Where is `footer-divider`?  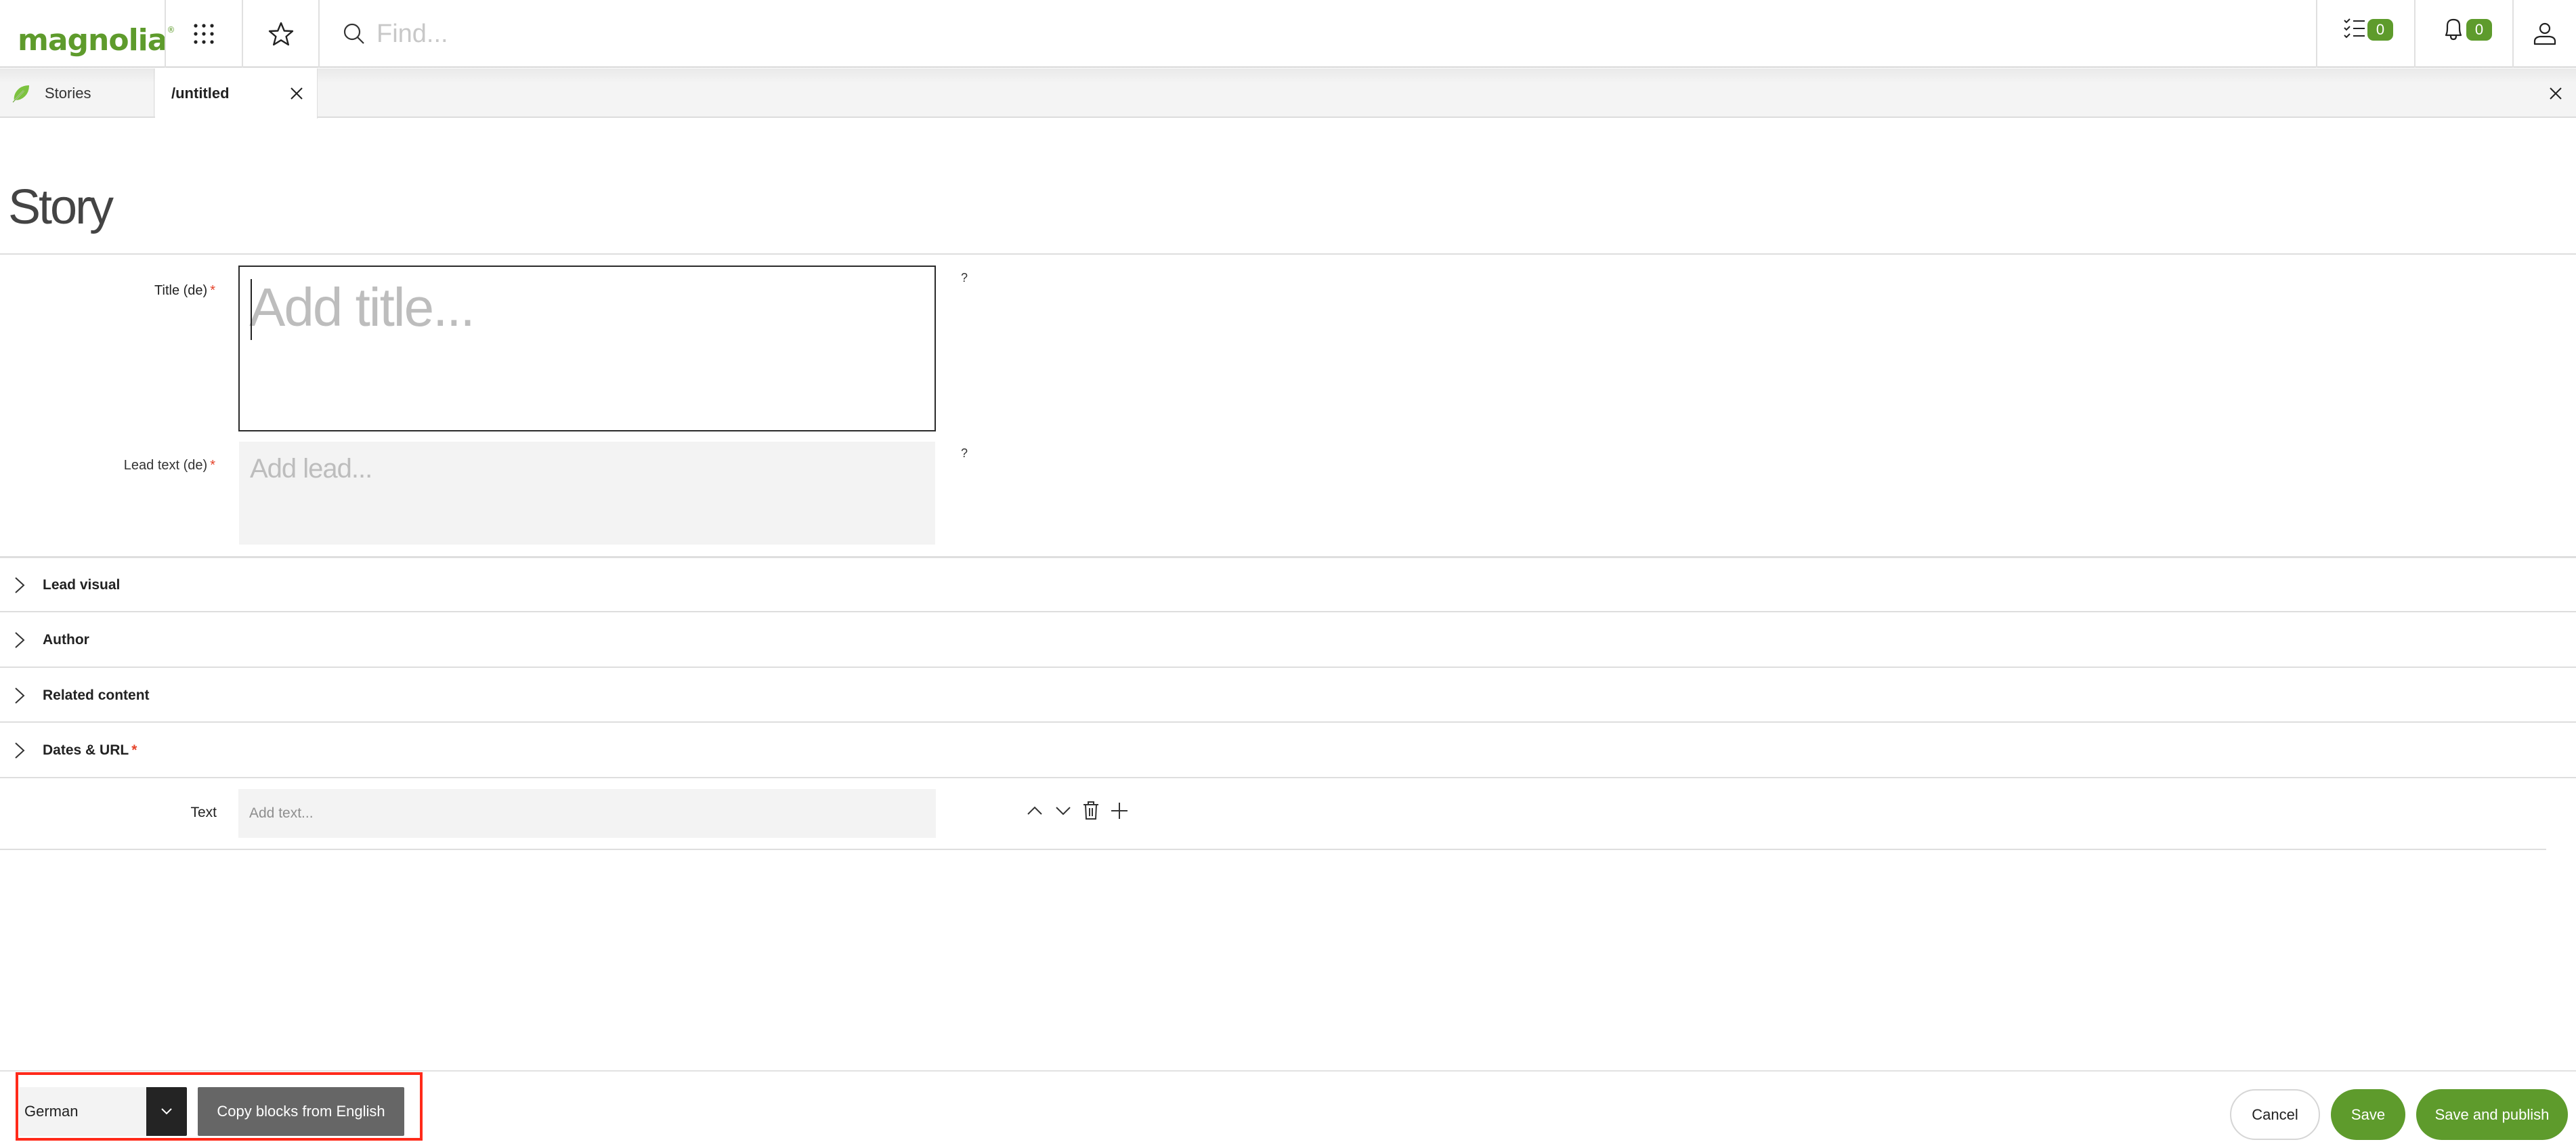 footer-divider is located at coordinates (1288, 1071).